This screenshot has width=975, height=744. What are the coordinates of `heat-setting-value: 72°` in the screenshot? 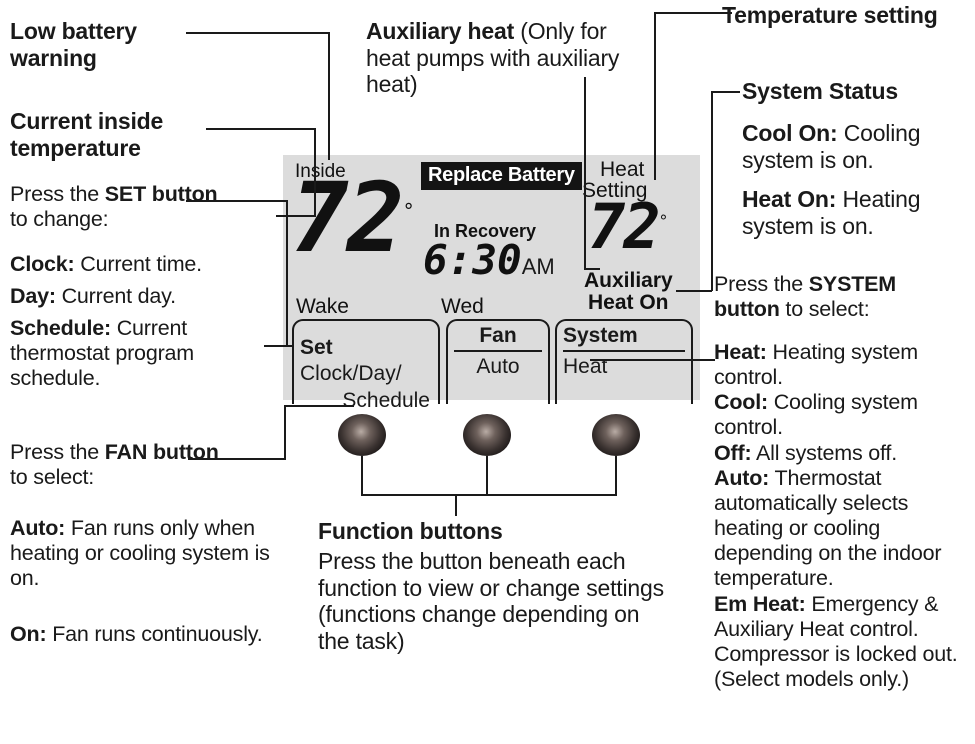 It's located at (628, 226).